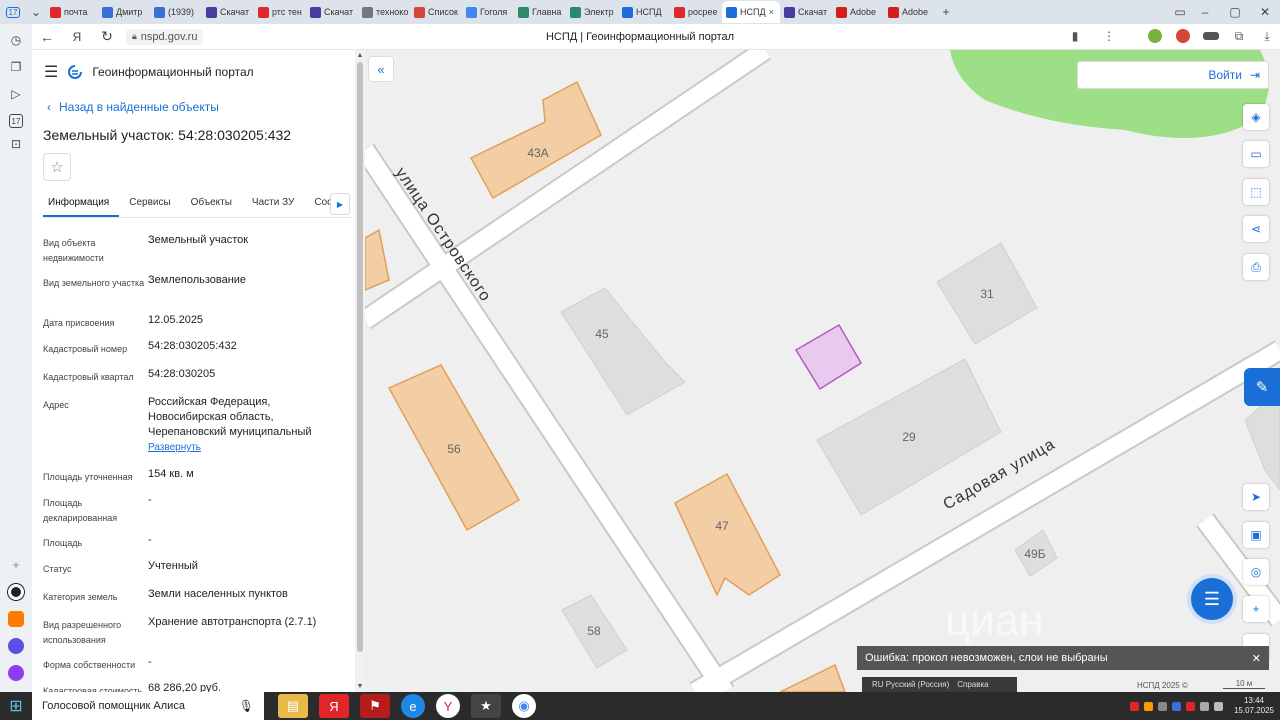 The width and height of the screenshot is (1280, 720). Describe the element at coordinates (486, 706) in the screenshot. I see `app-task-icon: ★` at that location.